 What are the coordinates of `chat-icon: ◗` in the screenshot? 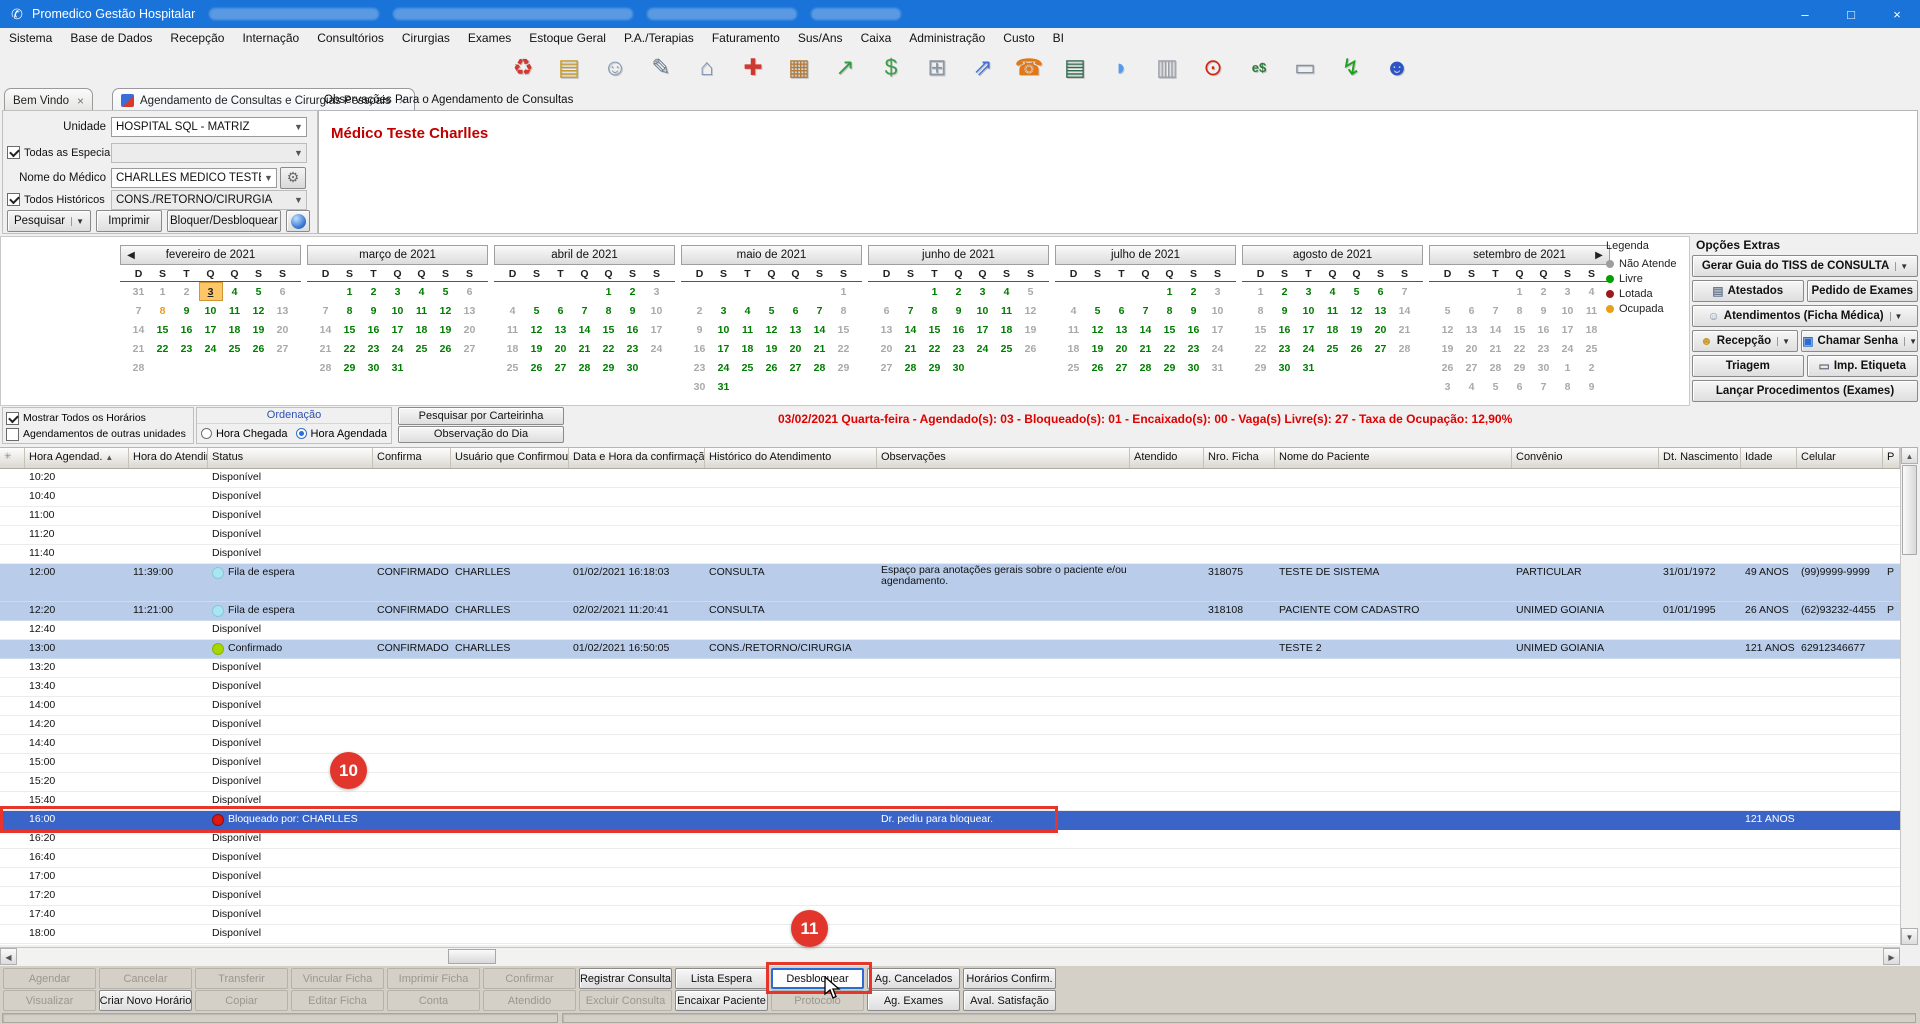 It's located at (1121, 67).